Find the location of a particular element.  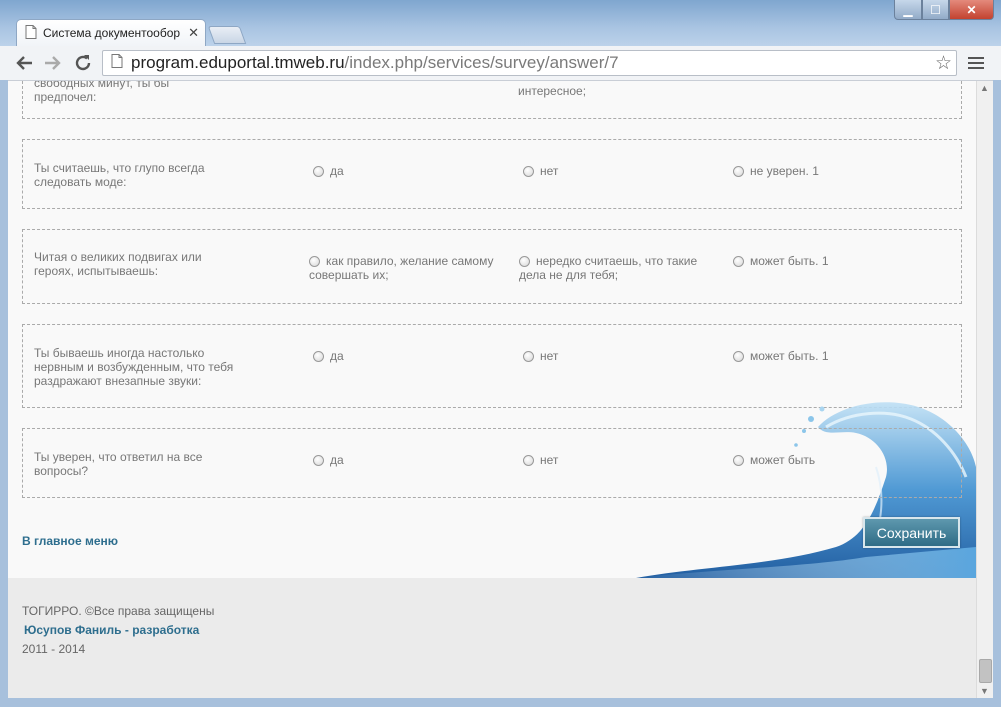

back-arrow-icon is located at coordinates (24, 63).